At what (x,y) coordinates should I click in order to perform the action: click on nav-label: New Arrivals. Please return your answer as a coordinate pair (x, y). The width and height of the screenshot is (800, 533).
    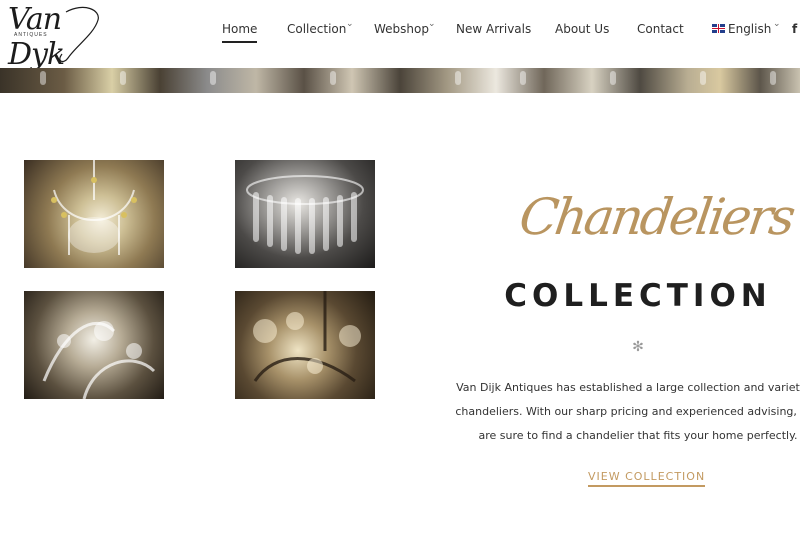
    Looking at the image, I should click on (494, 29).